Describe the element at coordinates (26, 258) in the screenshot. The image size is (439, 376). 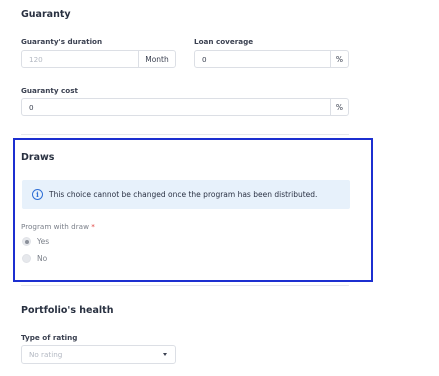
I see `radio-no-button` at that location.